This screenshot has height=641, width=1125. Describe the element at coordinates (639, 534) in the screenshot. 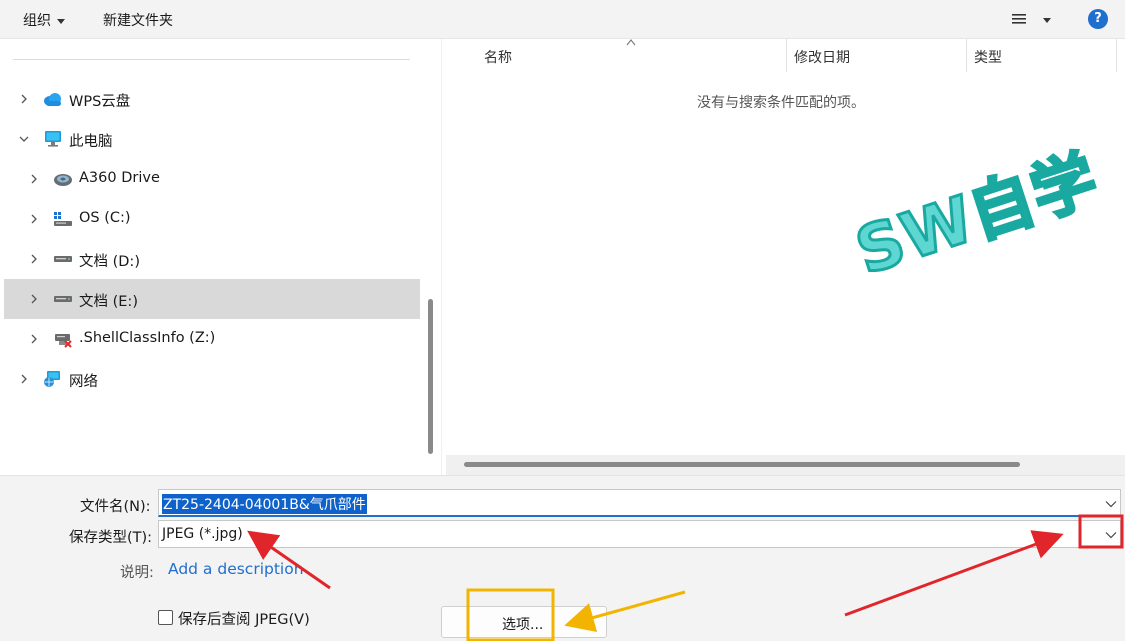

I see `filetype-select: JPEG (*.jpg)` at that location.